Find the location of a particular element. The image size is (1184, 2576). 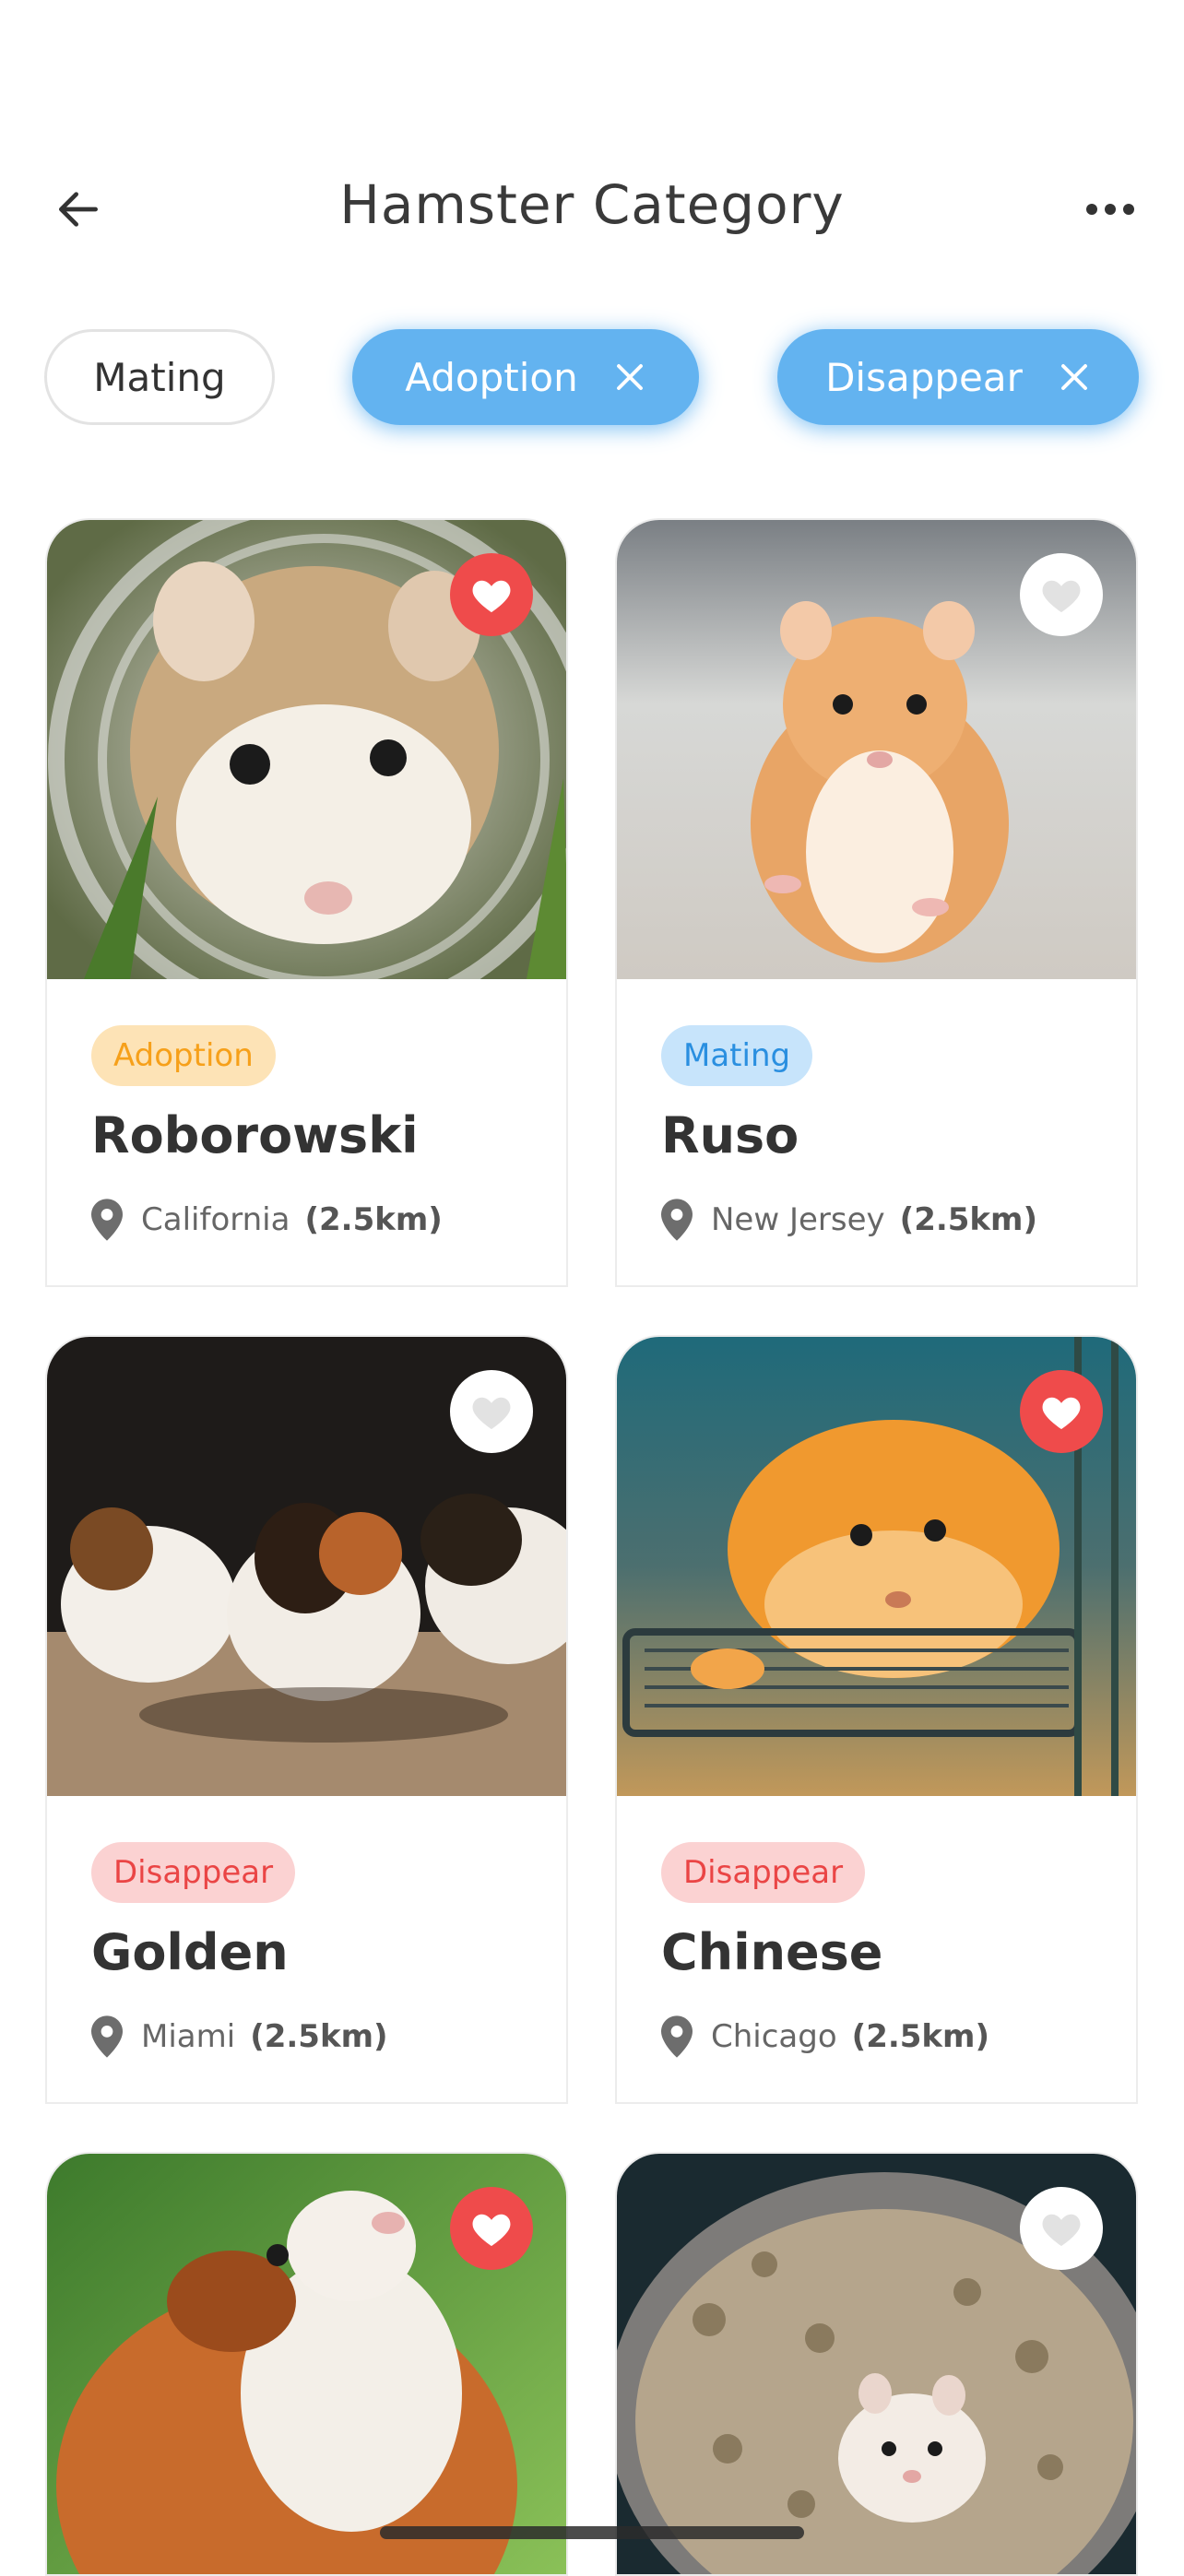

pet-name: Ruso is located at coordinates (730, 1135).